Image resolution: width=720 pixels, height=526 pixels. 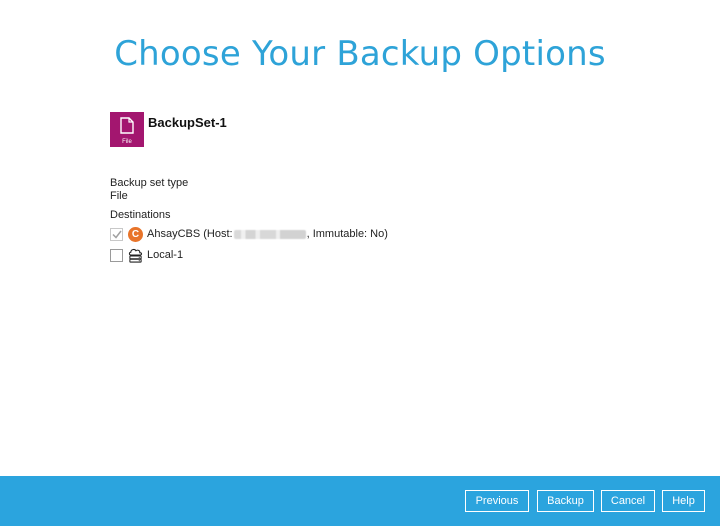 What do you see at coordinates (360, 54) in the screenshot?
I see `page-title: Choose Your Backup Options` at bounding box center [360, 54].